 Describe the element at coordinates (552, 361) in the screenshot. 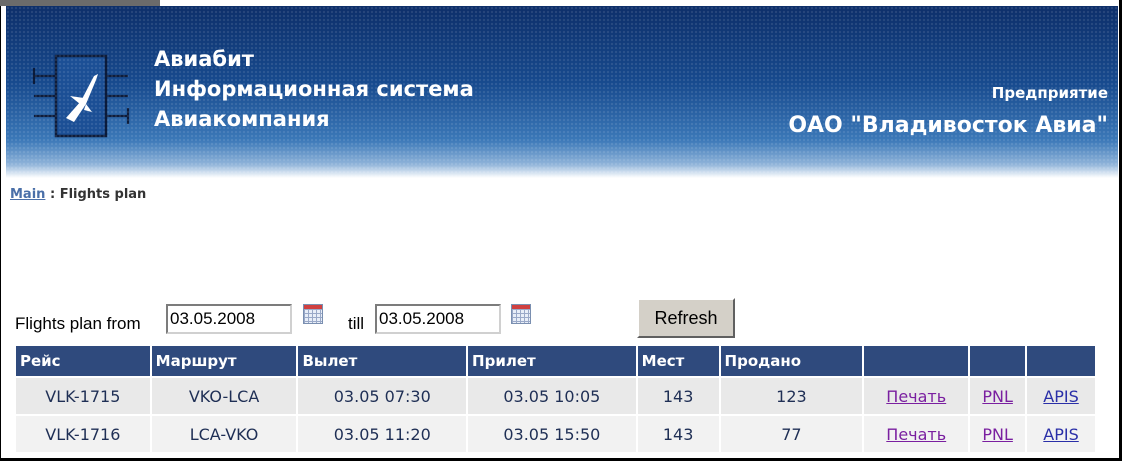

I see `column-header: Прилет` at that location.